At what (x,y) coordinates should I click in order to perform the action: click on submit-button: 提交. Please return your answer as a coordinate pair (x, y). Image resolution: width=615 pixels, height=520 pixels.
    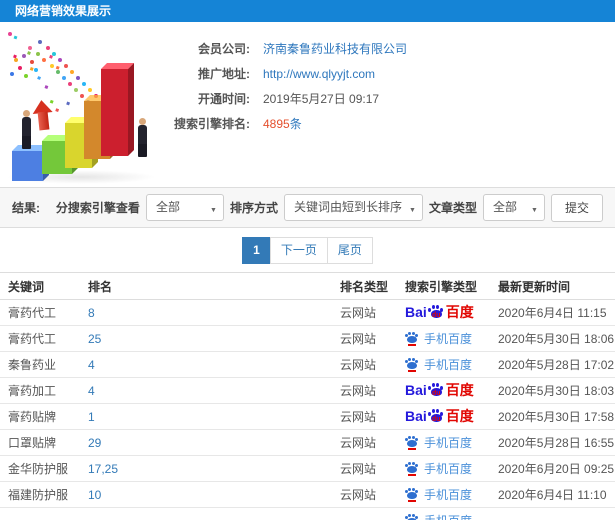
    Looking at the image, I should click on (576, 207).